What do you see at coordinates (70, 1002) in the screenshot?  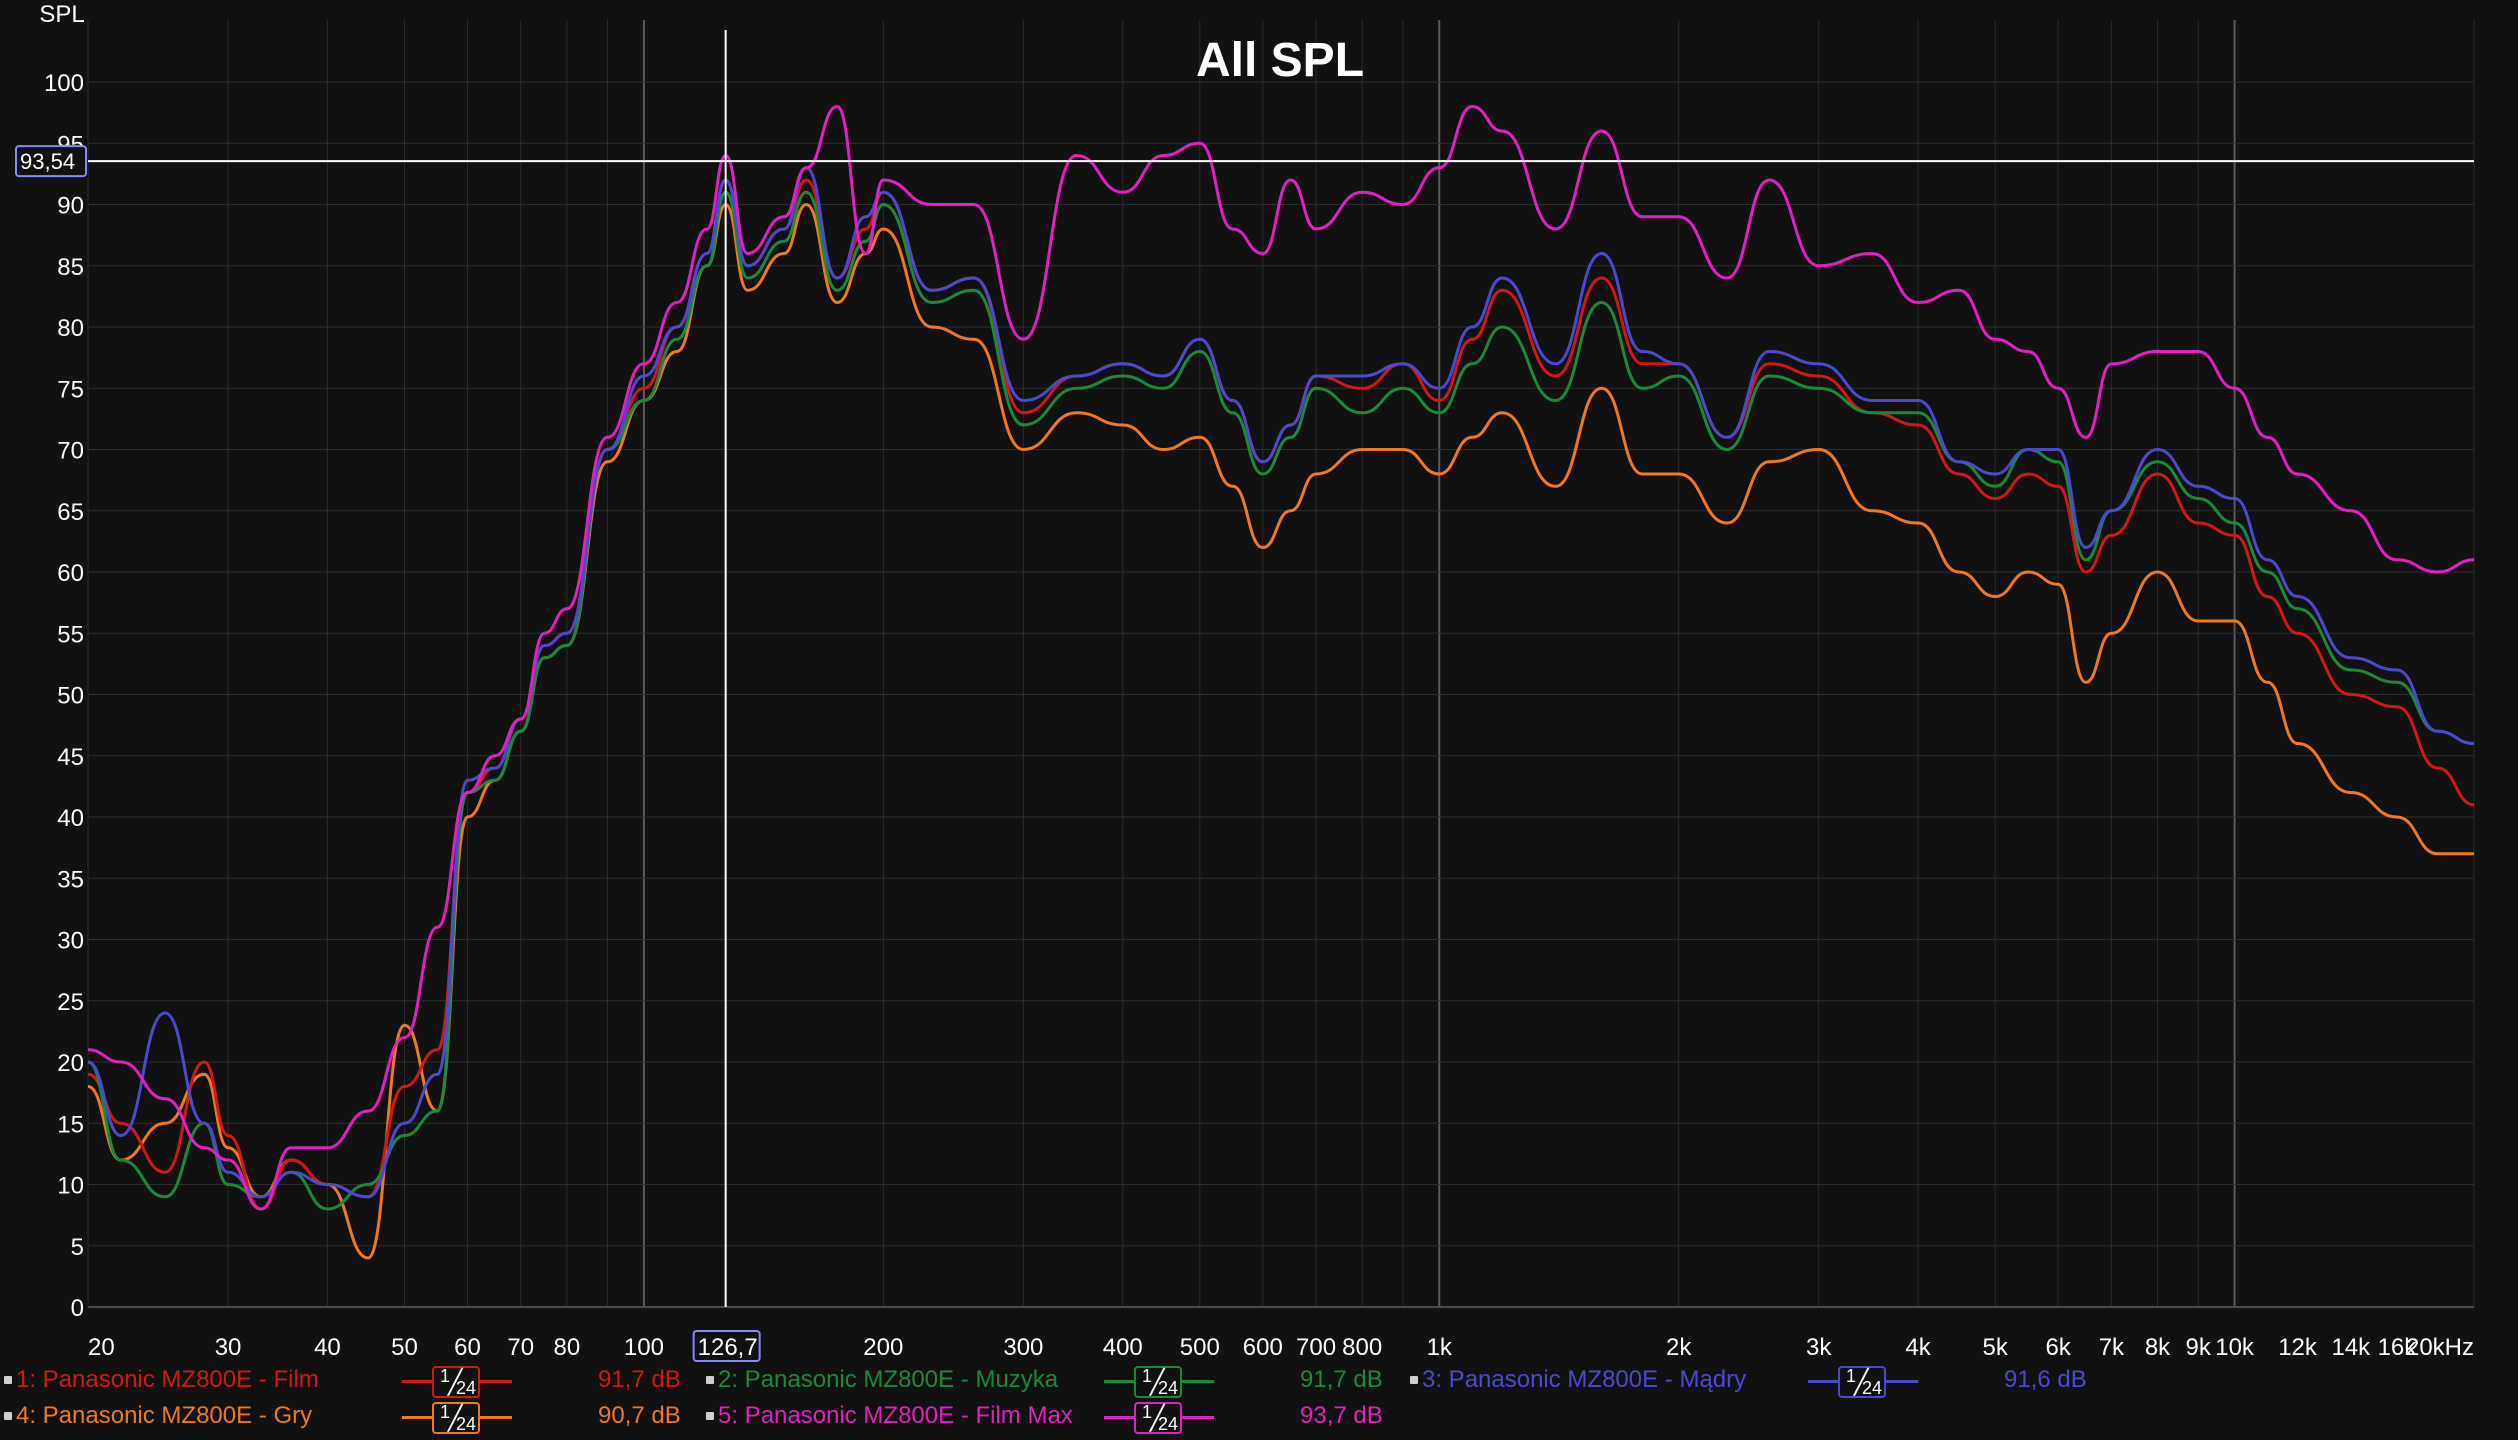 I see `y-tick-label: 25` at bounding box center [70, 1002].